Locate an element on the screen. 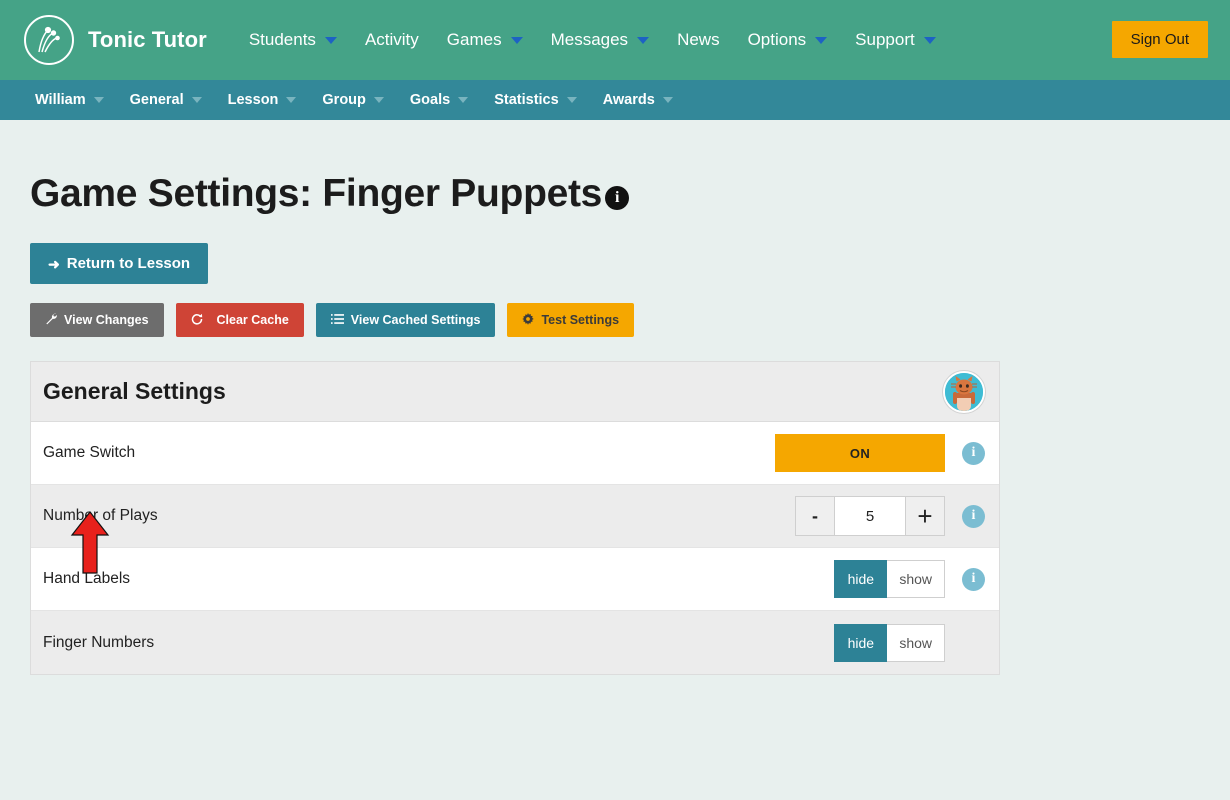 The image size is (1230, 800). subnav-item-general: General is located at coordinates (166, 100).